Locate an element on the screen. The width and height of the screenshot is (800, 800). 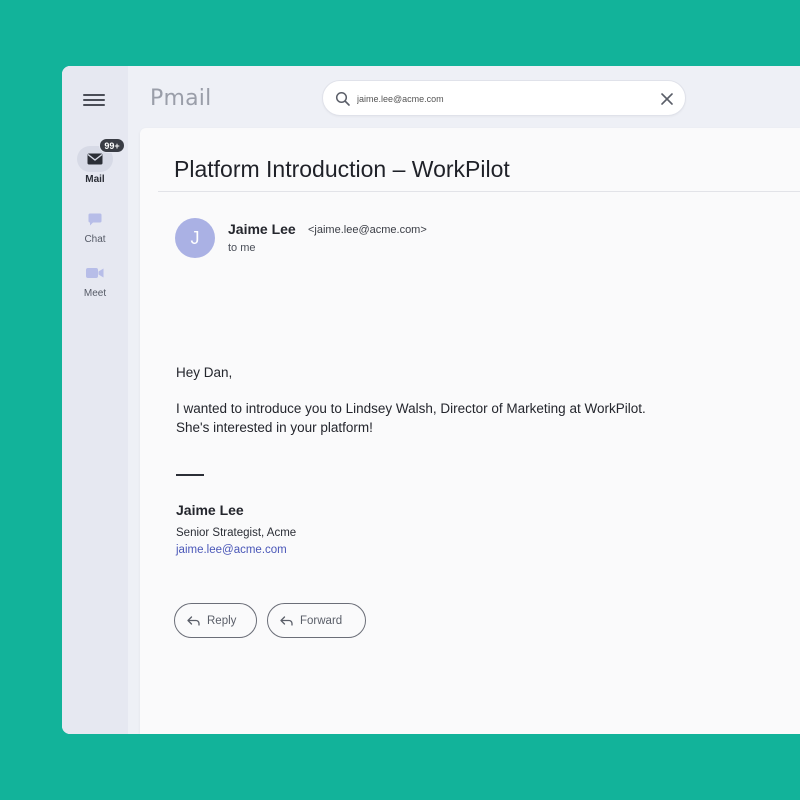
signature-name: Jaime Lee is located at coordinates (210, 510).